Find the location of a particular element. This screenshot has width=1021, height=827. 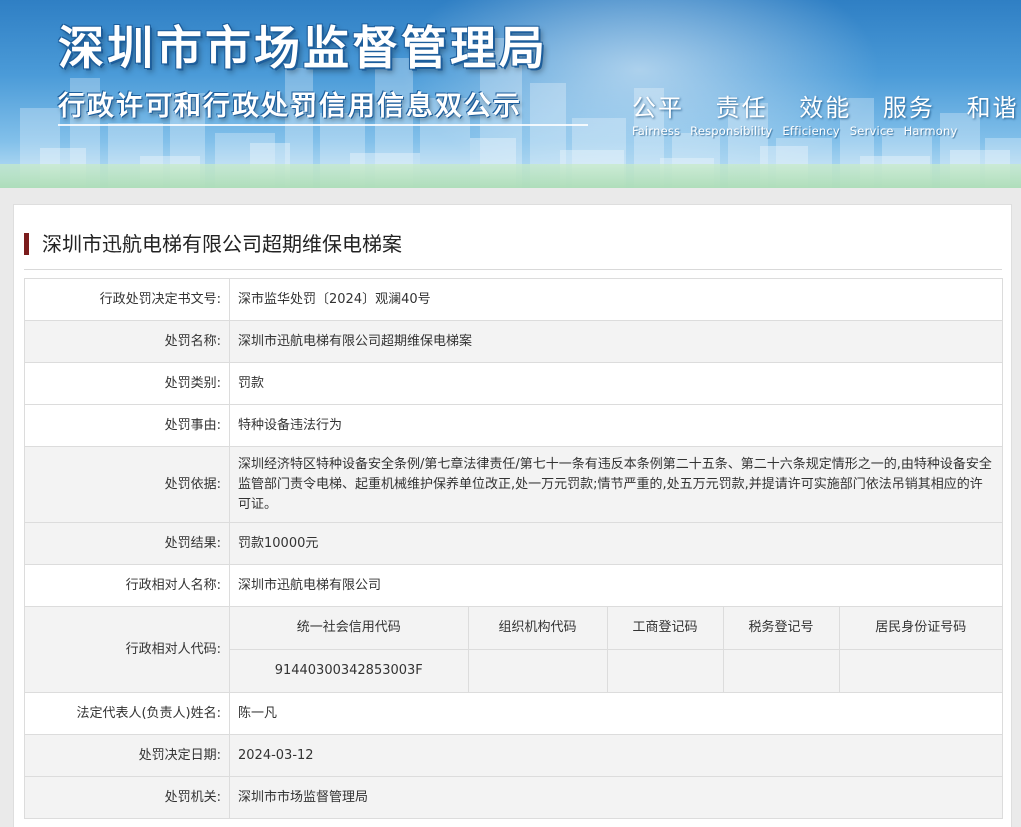

table-row: 处罚名称: 深圳市迅航电梯有限公司超期维保电梯案 is located at coordinates (513, 341).